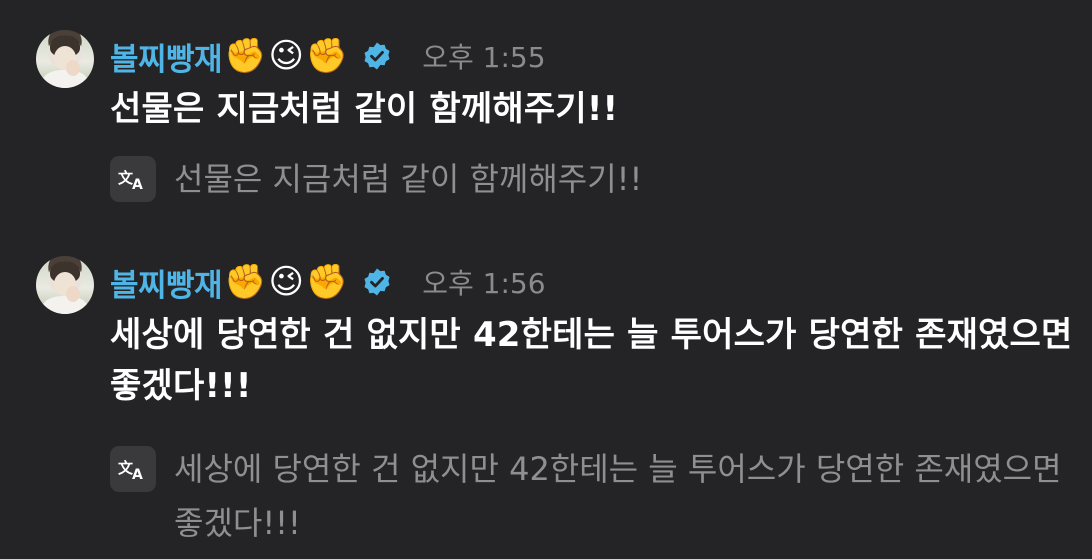 The height and width of the screenshot is (559, 1092). Describe the element at coordinates (364, 109) in the screenshot. I see `message-text: 선물은 지금처럼 같이 함께해주기!!` at that location.